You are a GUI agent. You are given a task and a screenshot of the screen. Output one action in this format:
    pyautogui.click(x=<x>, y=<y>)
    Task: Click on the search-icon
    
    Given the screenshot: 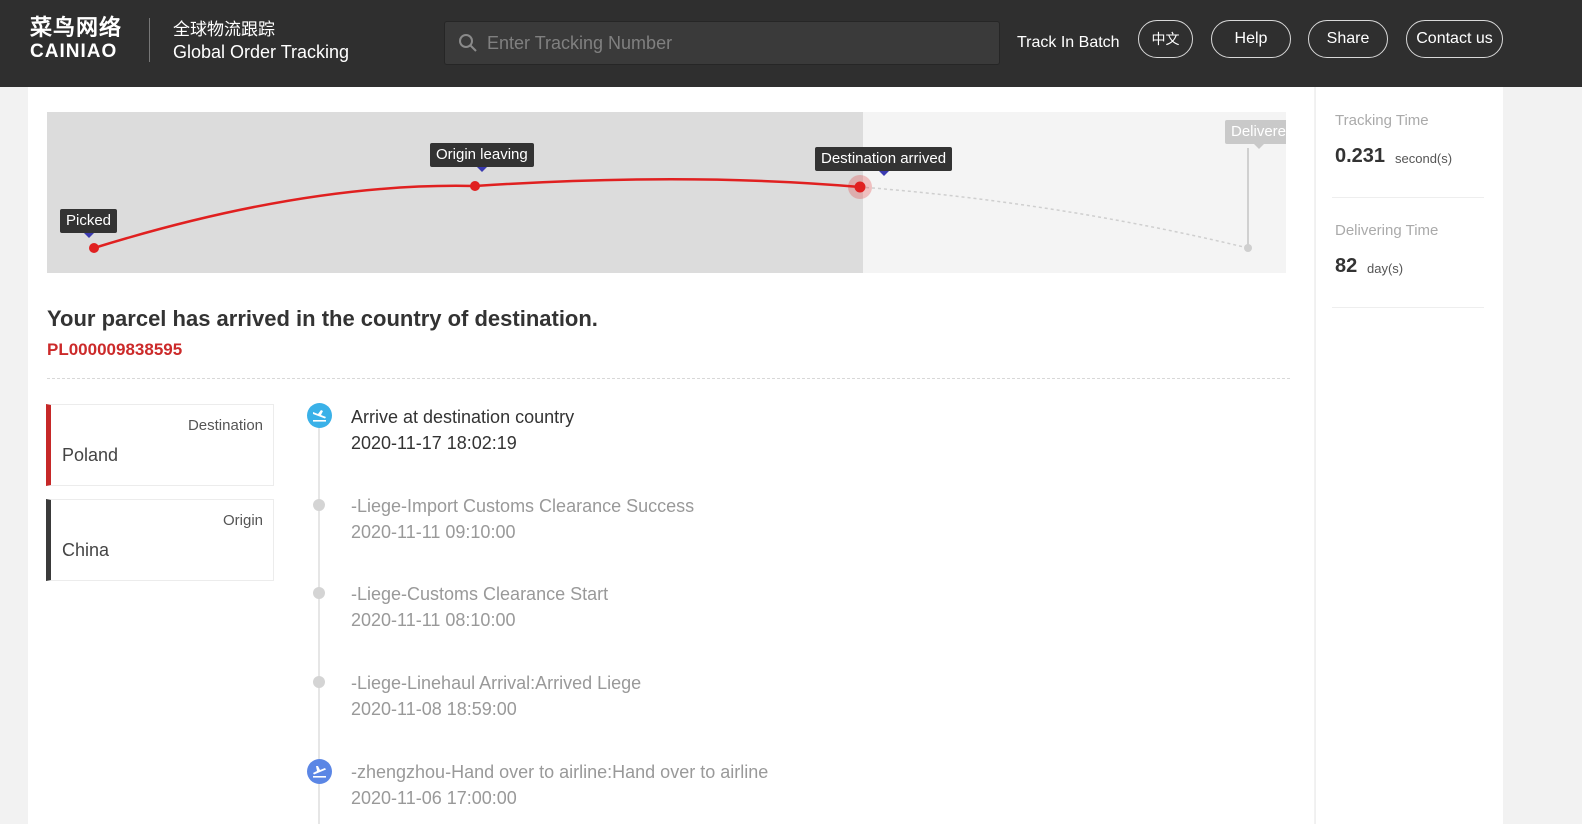 What is the action you would take?
    pyautogui.click(x=468, y=43)
    